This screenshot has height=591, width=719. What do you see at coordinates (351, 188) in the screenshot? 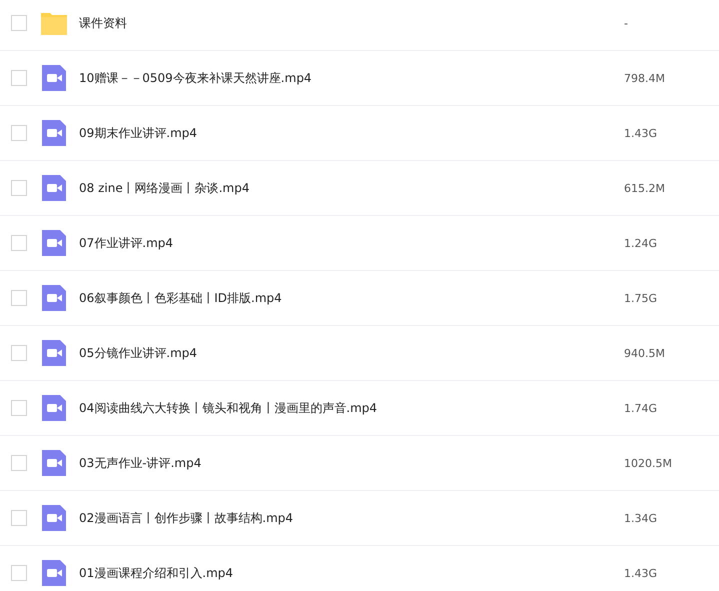
I see `file-name: 08 zine丨网络漫画丨杂谈.mp4` at bounding box center [351, 188].